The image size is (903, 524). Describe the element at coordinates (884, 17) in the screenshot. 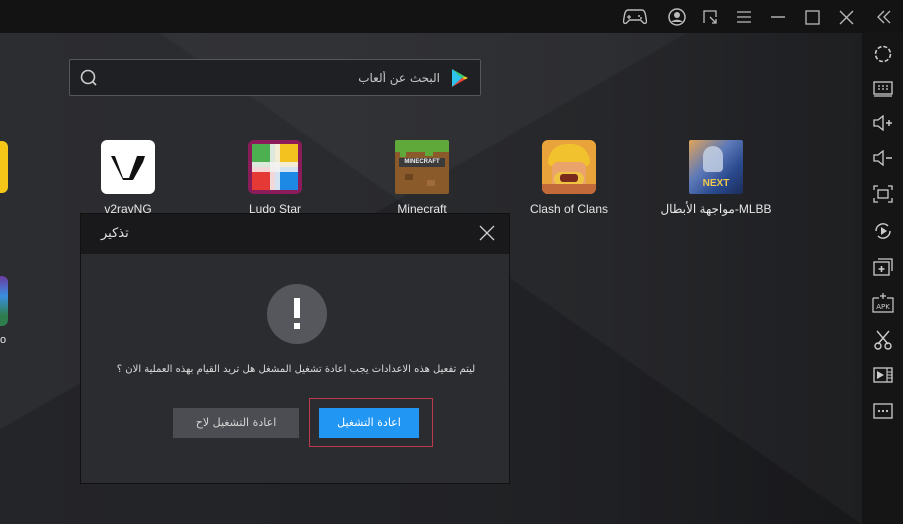

I see `collapse-sidebar-icon` at that location.